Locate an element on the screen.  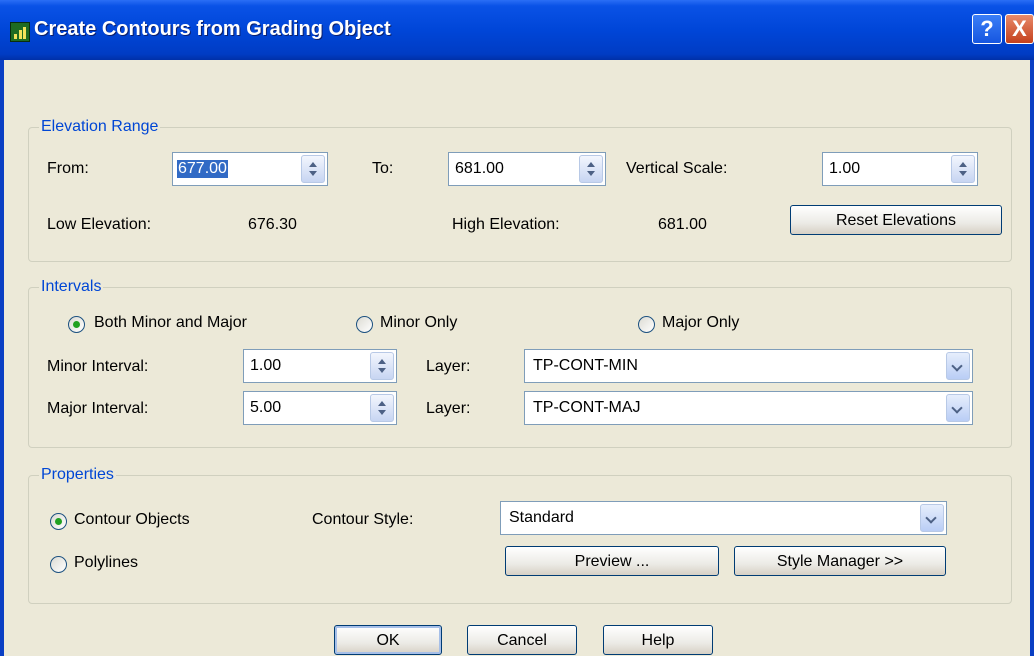
help-button: Help is located at coordinates (658, 640).